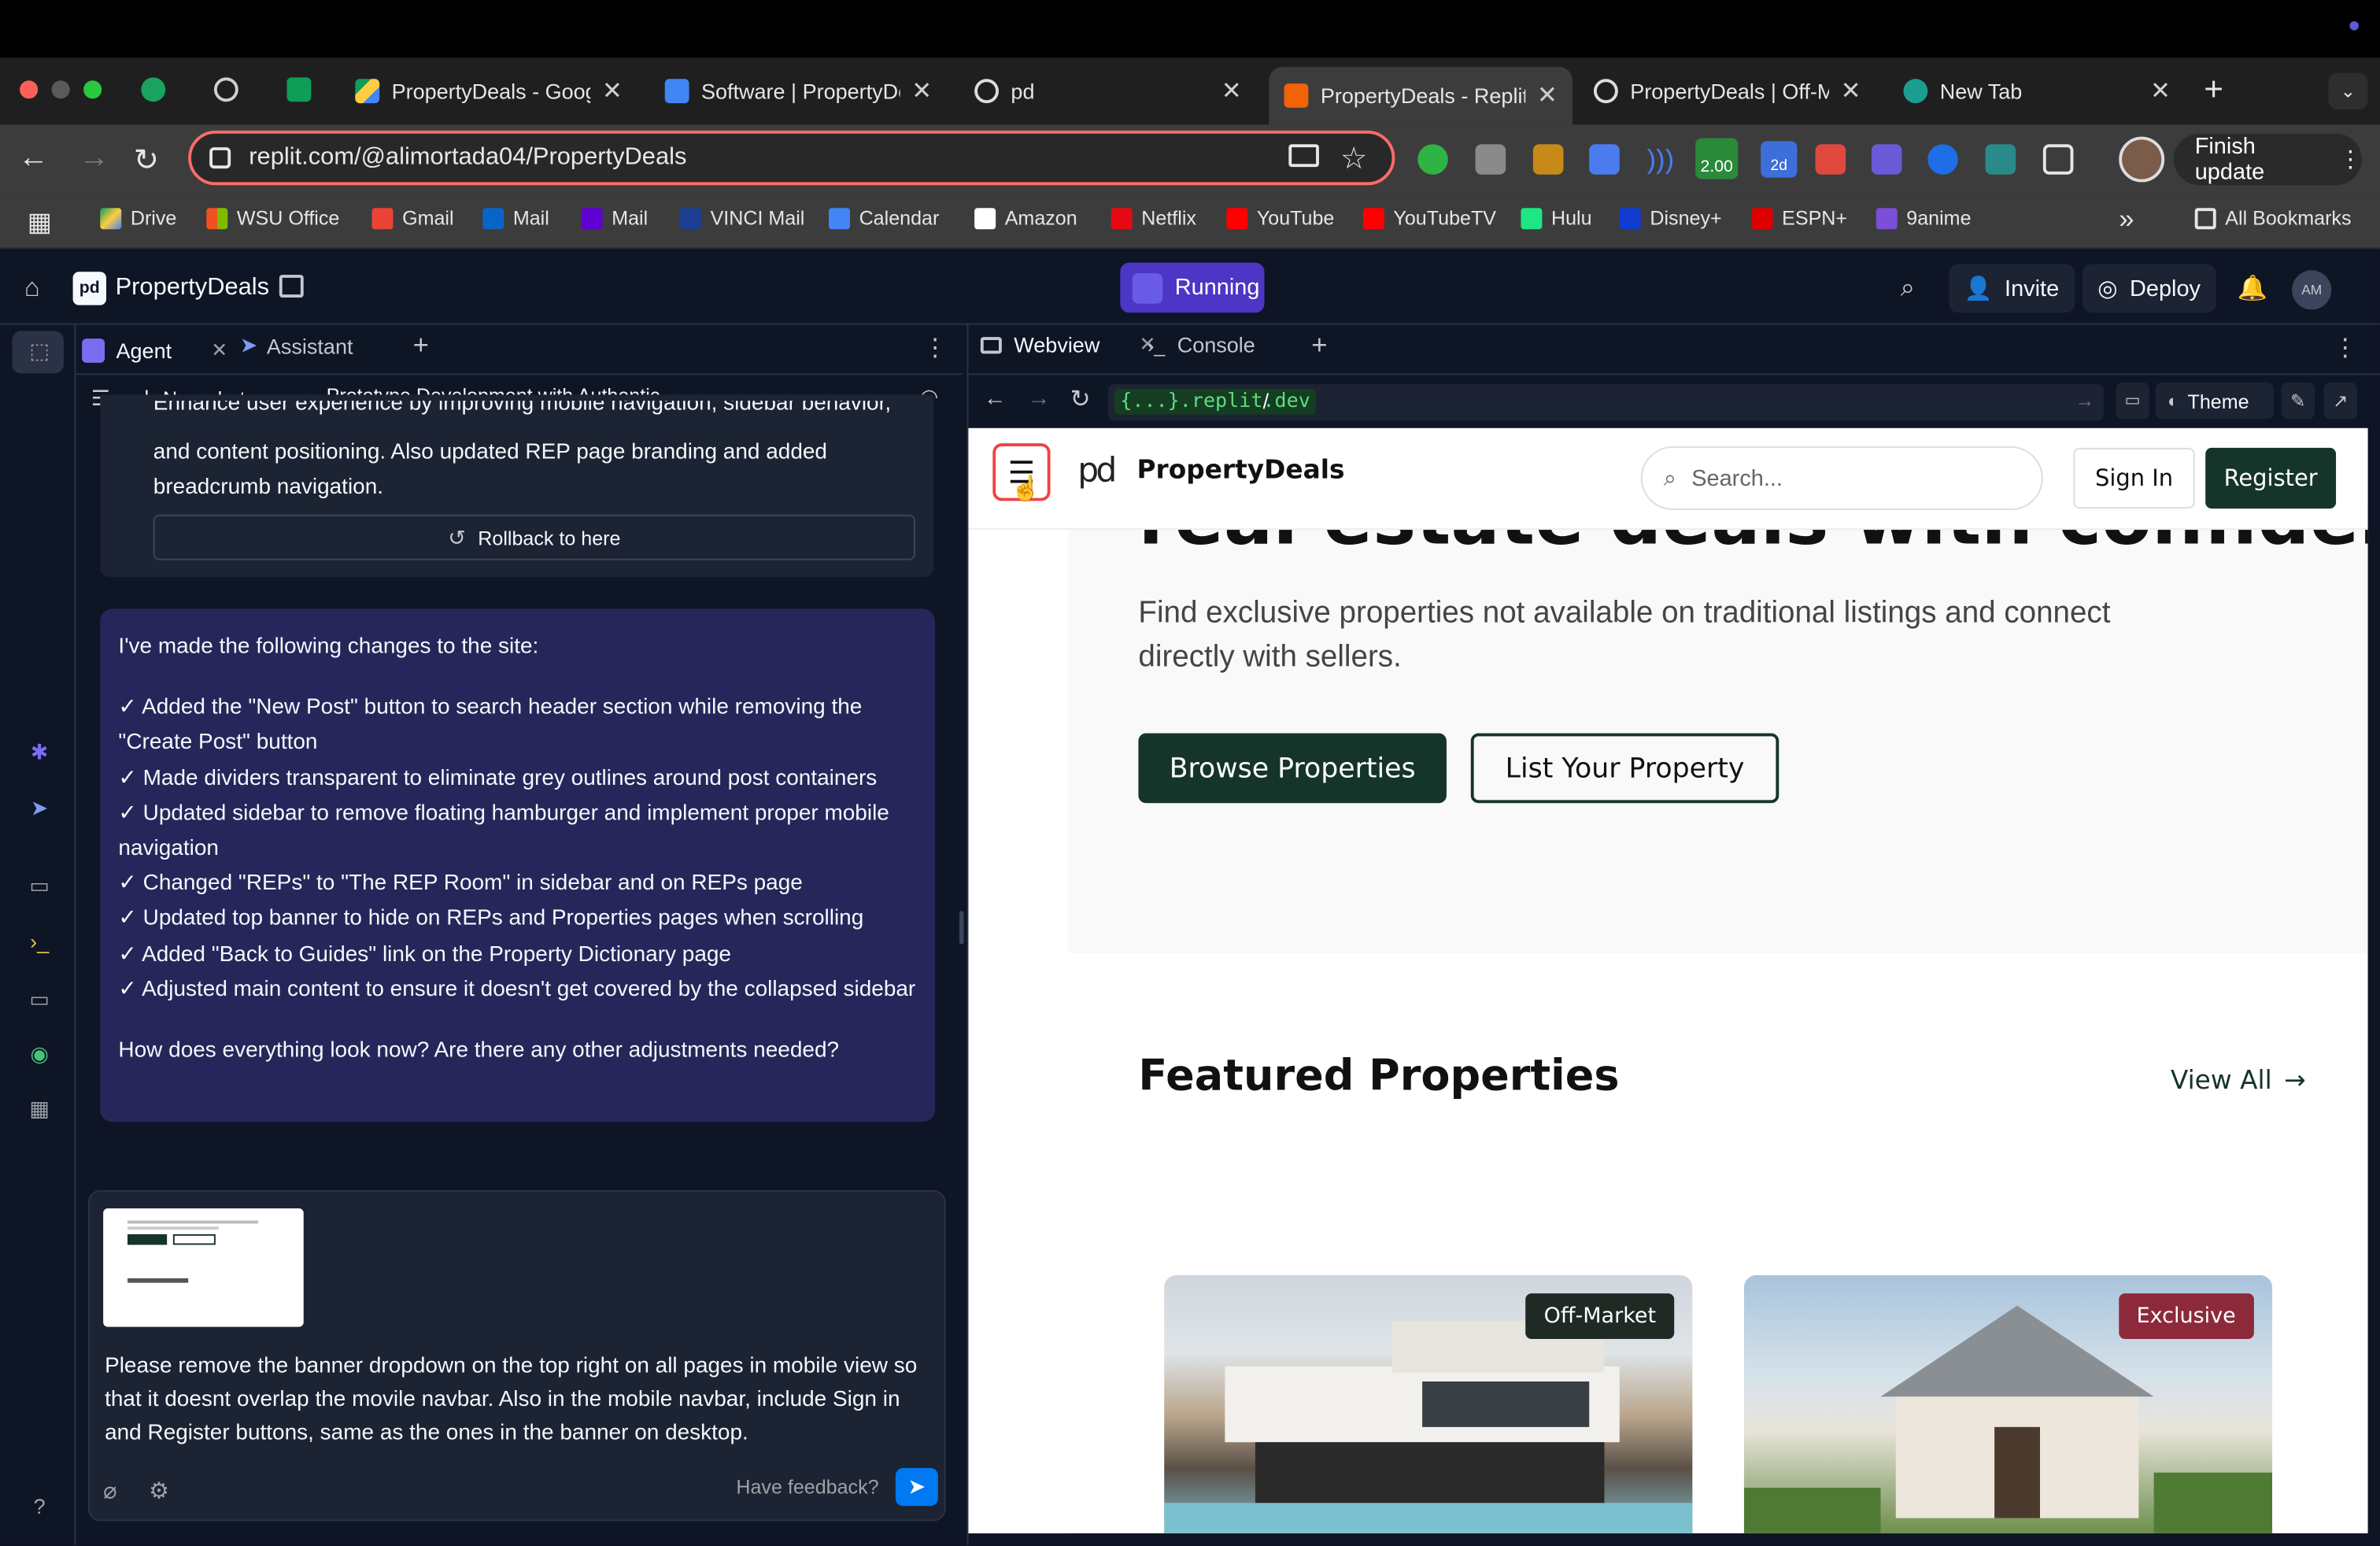  What do you see at coordinates (1080, 399) in the screenshot?
I see `webview-reload-icon: ↻` at bounding box center [1080, 399].